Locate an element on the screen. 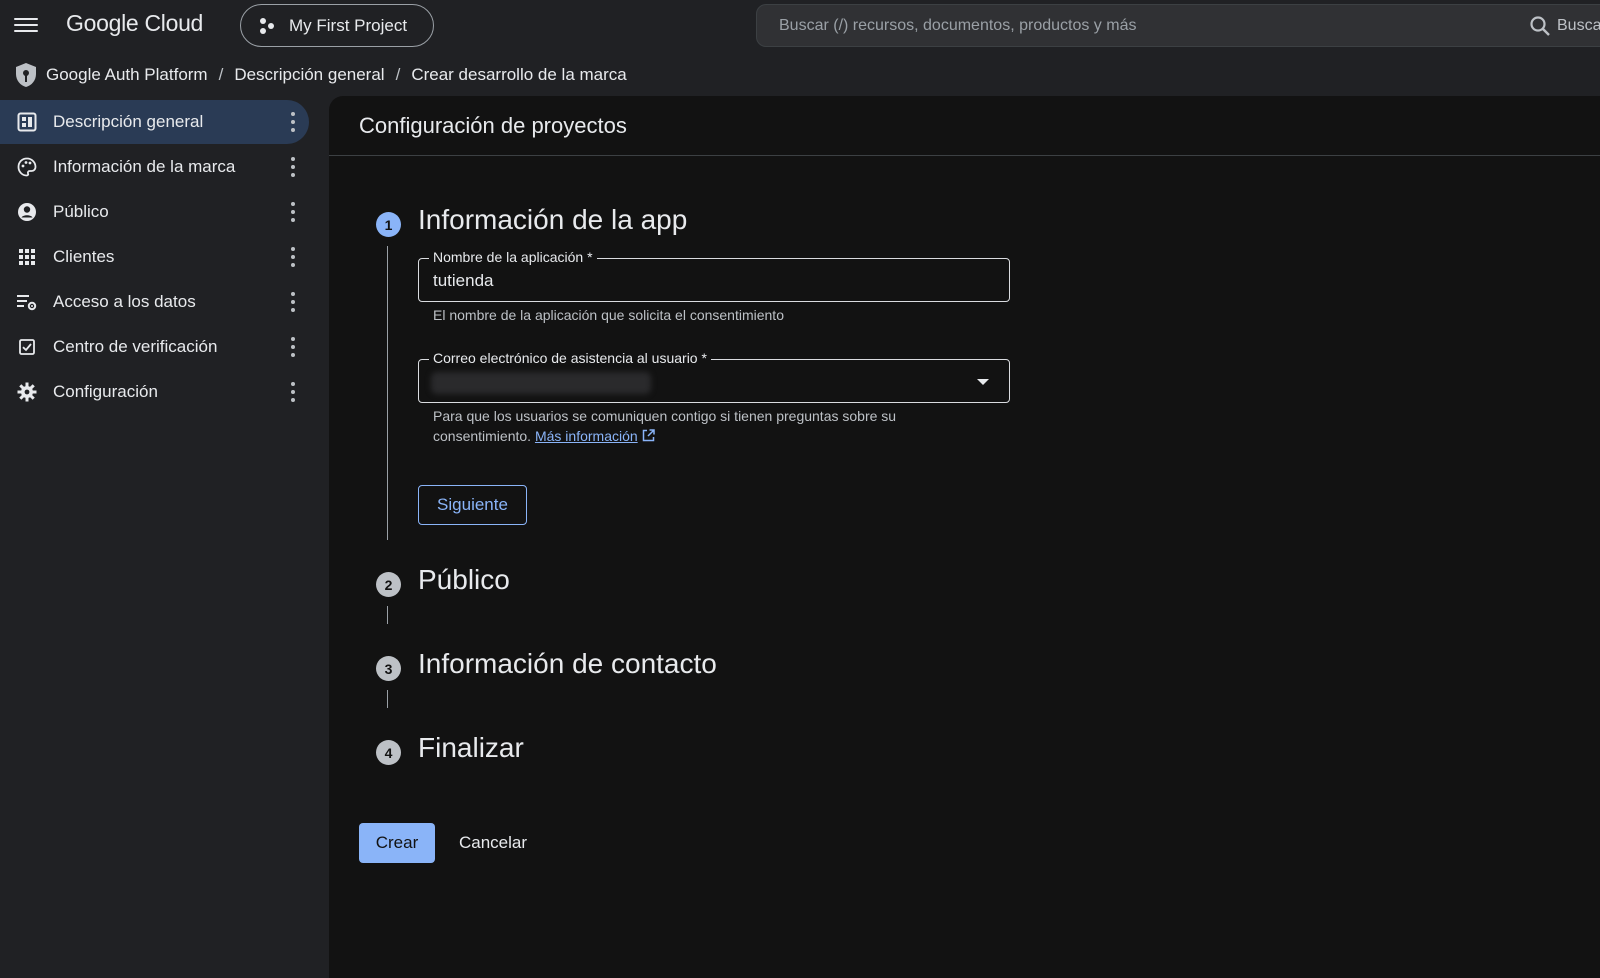  app-name-field: Nombre de la aplicación * is located at coordinates (714, 275).